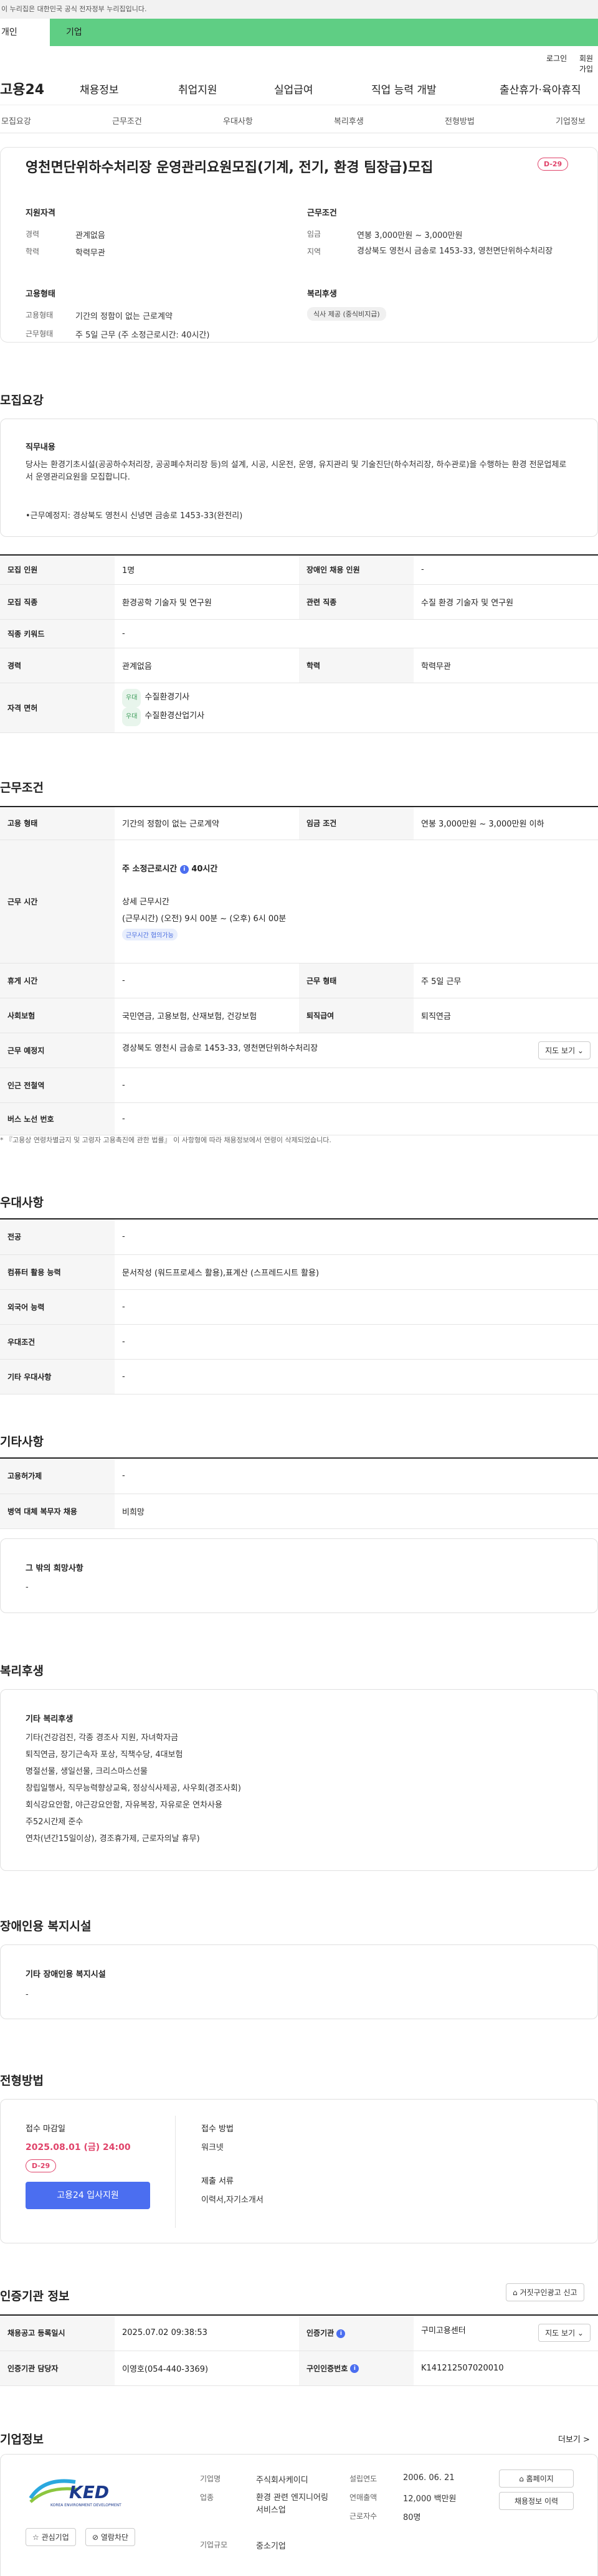 The height and width of the screenshot is (2576, 598). What do you see at coordinates (571, 120) in the screenshot?
I see `snb-company: 기업정보` at bounding box center [571, 120].